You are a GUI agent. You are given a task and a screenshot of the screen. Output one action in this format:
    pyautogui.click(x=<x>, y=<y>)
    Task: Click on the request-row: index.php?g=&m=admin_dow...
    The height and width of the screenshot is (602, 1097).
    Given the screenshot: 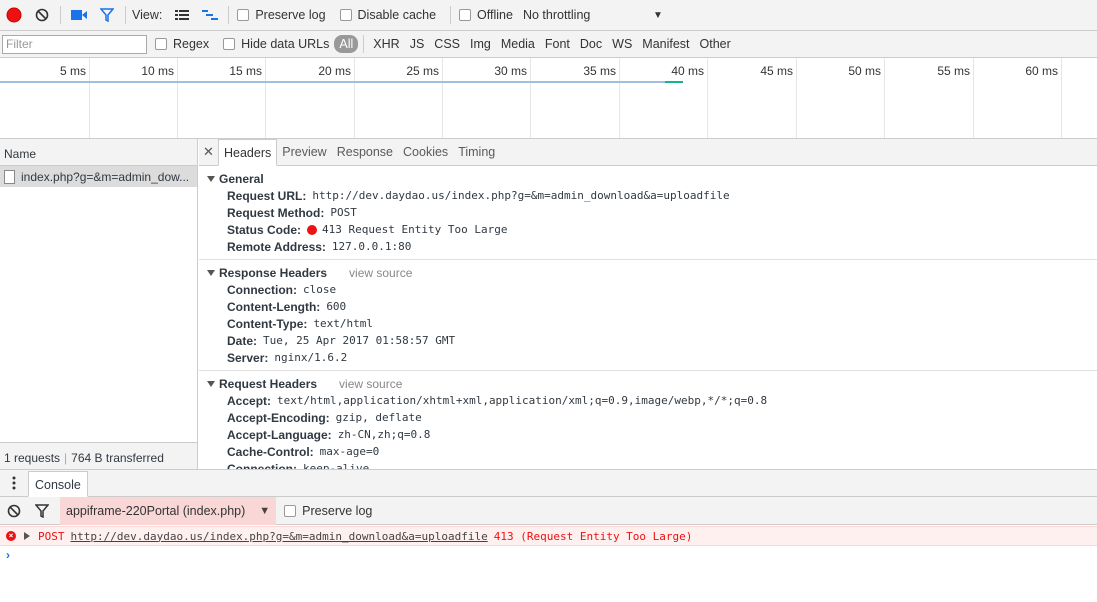 What is the action you would take?
    pyautogui.click(x=98, y=176)
    